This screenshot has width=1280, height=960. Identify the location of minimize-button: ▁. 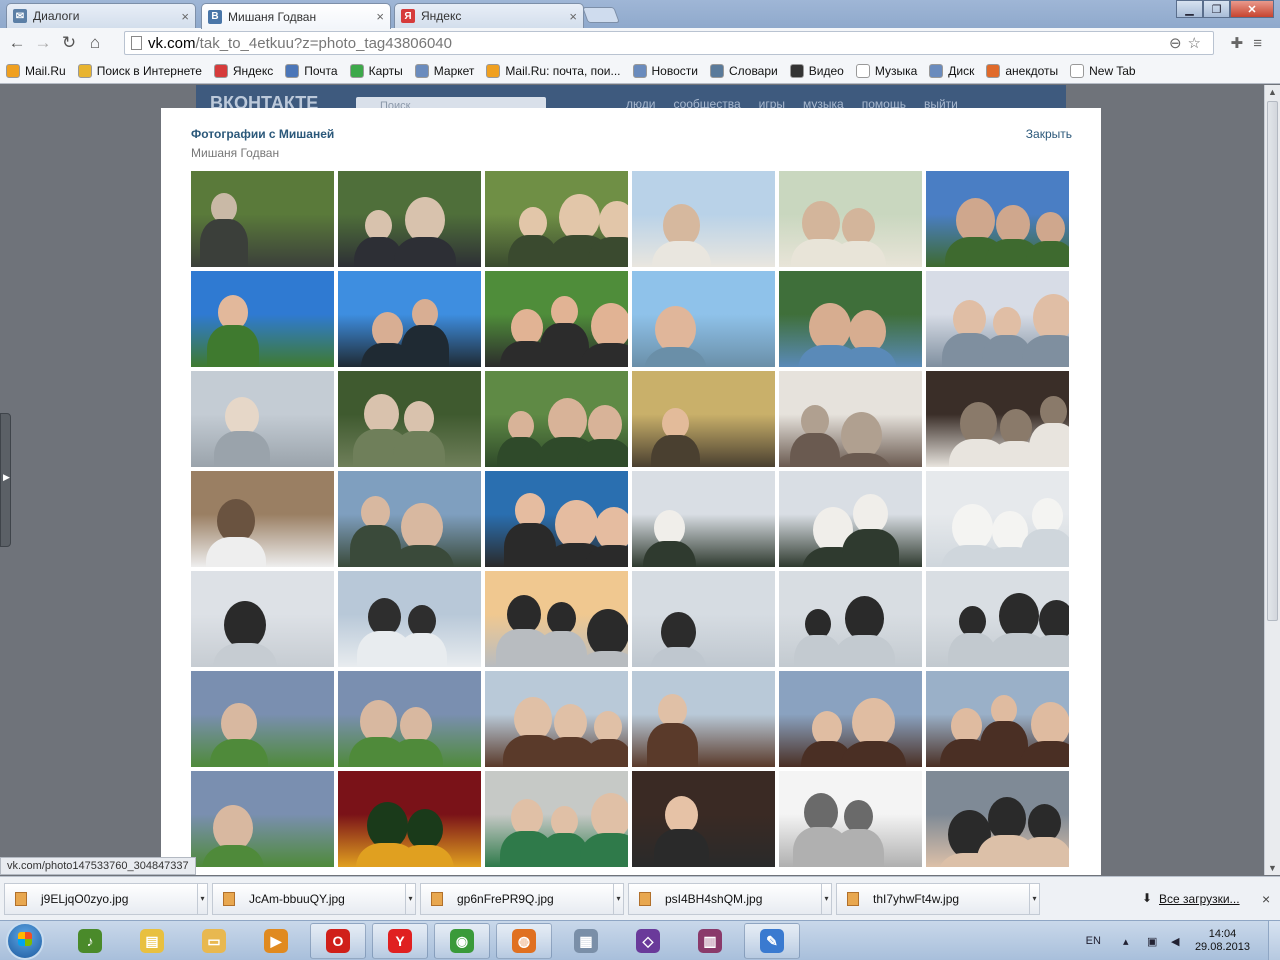
(1189, 9).